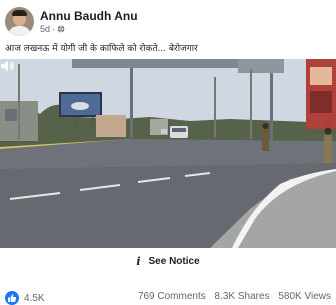  I want to click on globe-icon, so click(61, 29).